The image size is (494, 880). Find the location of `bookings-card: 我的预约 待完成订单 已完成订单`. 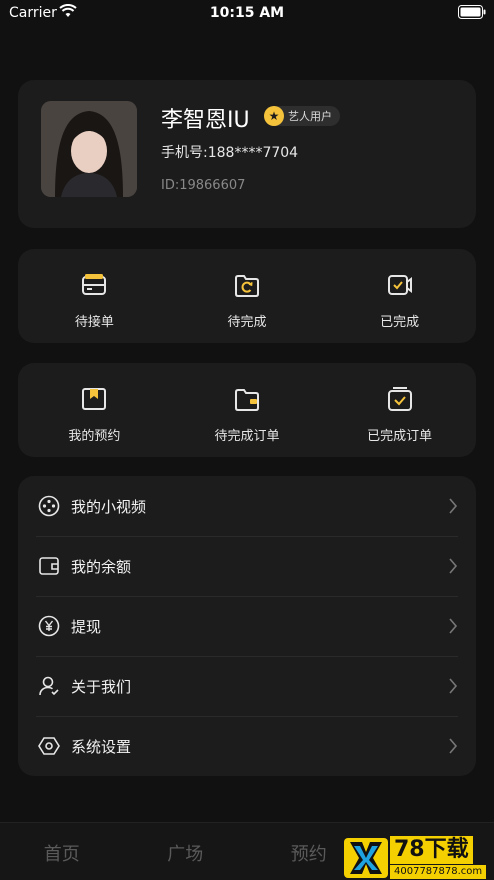

bookings-card: 我的预约 待完成订单 已完成订单 is located at coordinates (247, 410).